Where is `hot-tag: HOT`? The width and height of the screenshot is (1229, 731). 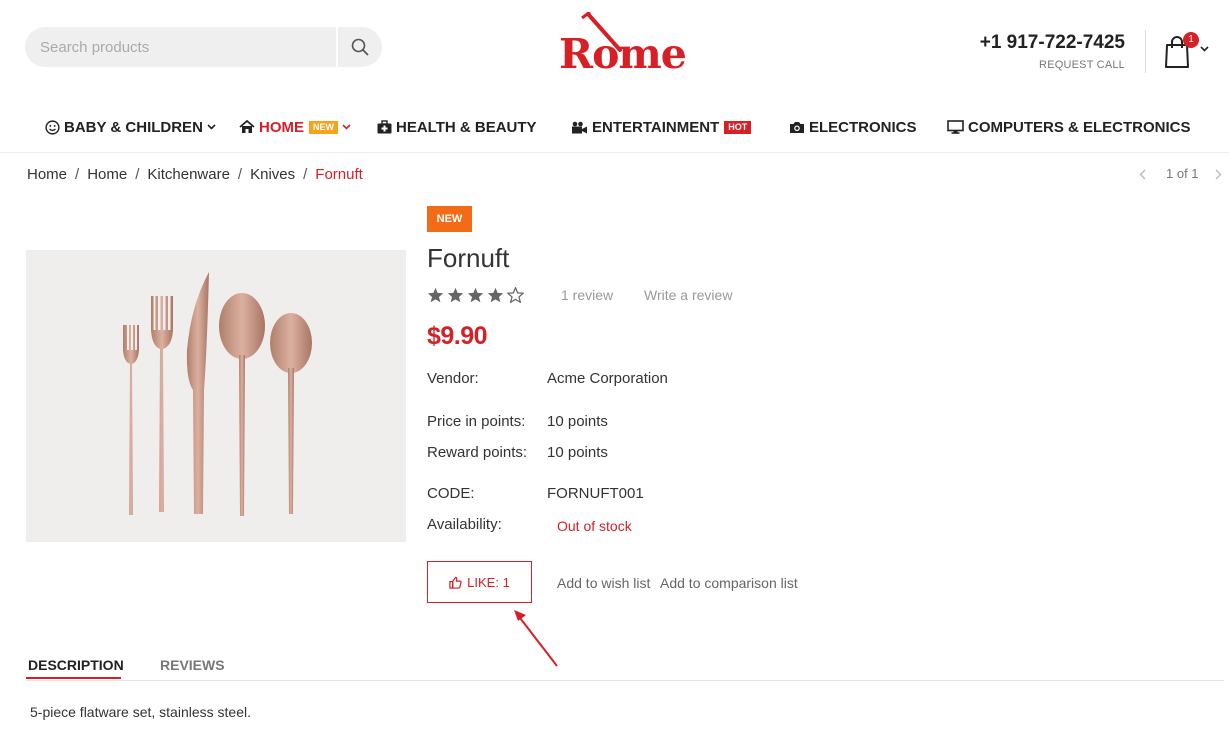 hot-tag: HOT is located at coordinates (738, 127).